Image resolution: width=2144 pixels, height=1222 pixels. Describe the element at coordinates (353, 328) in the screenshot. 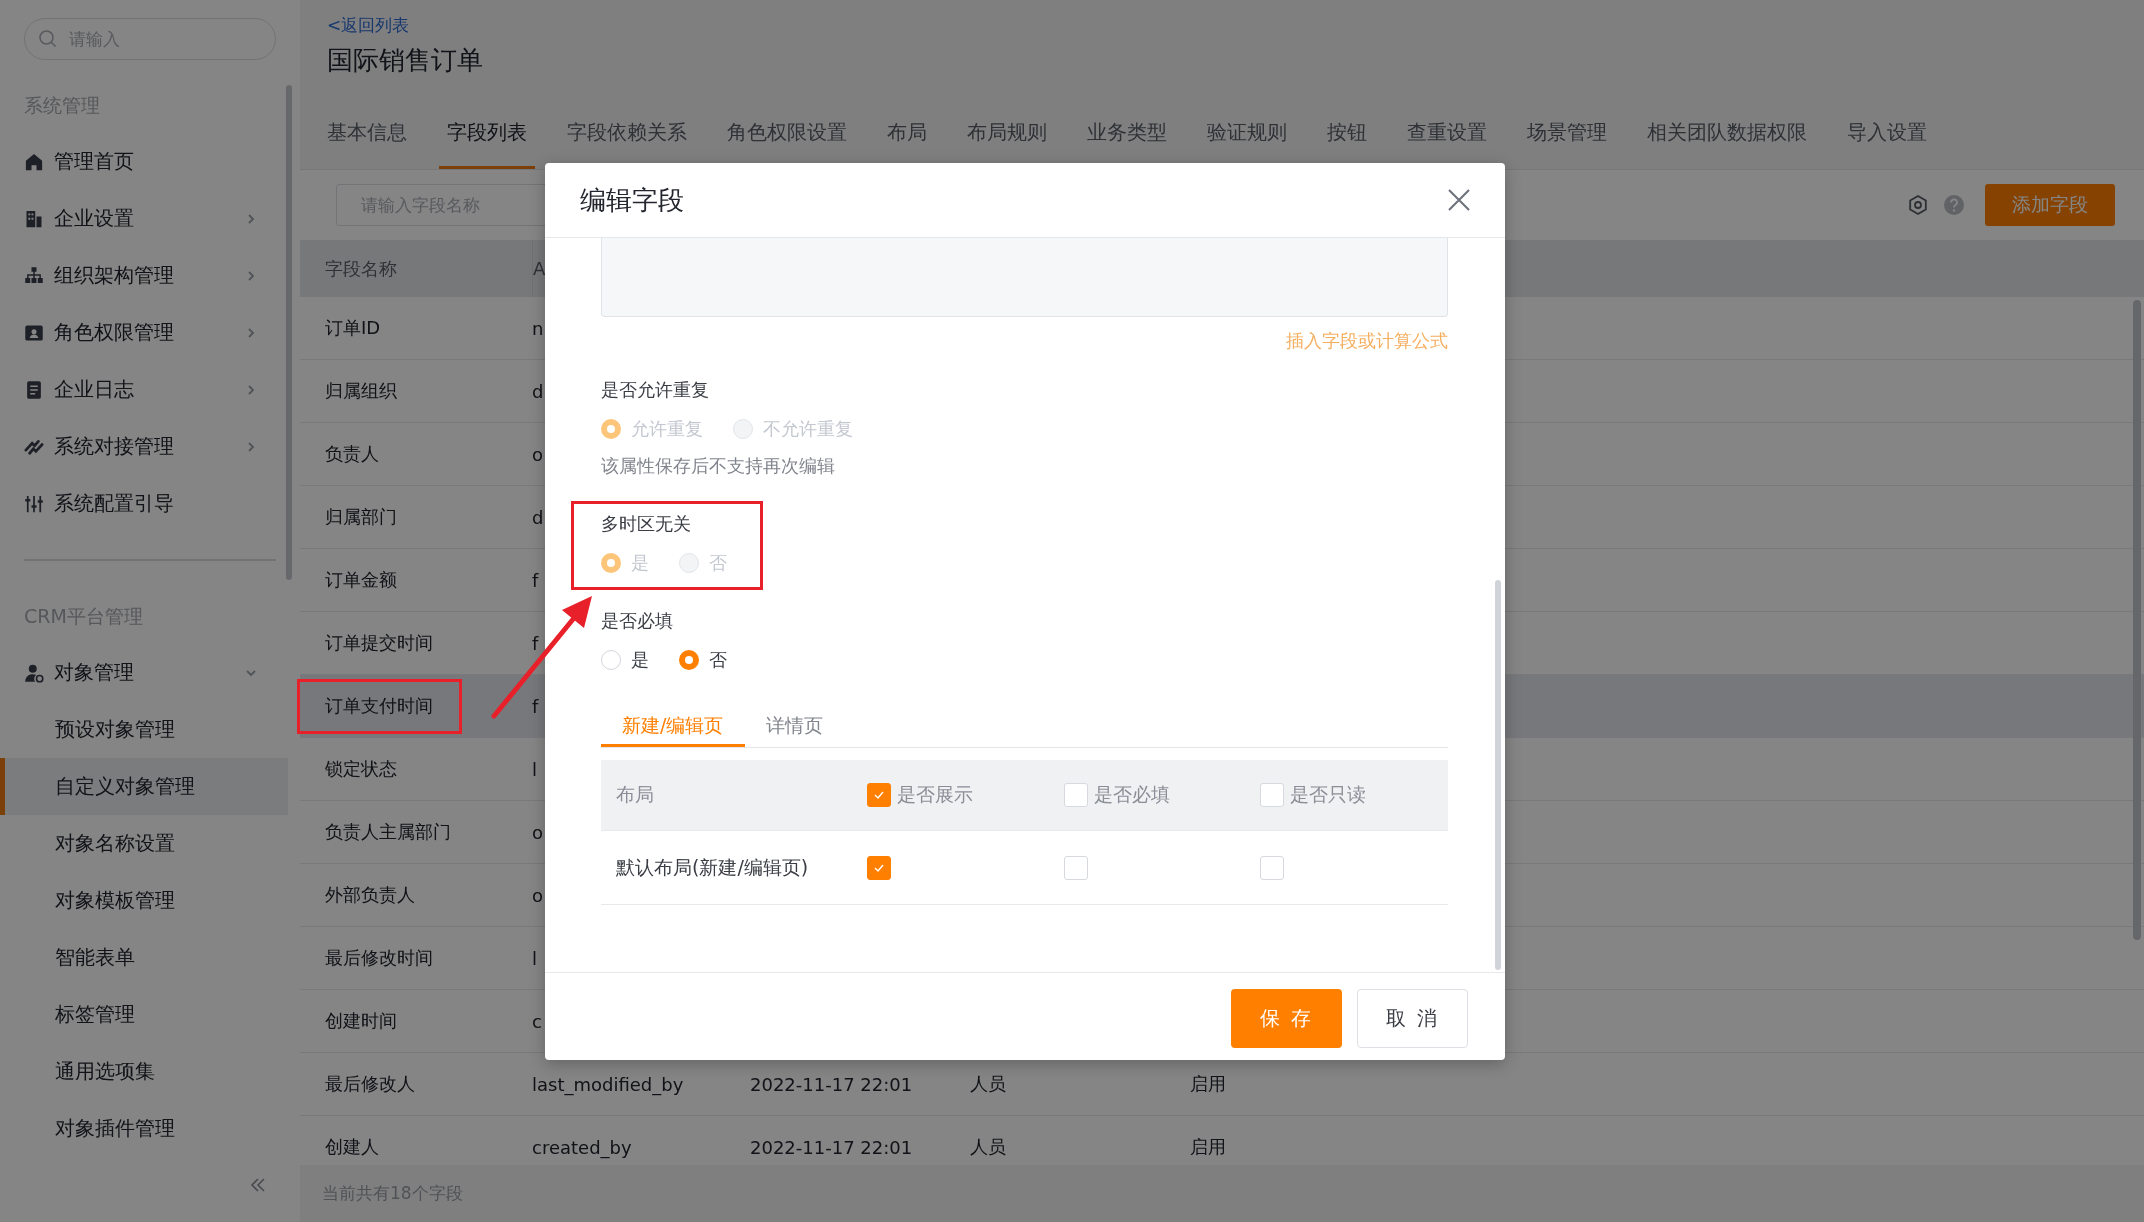

I see `table-cell: 订单ID` at that location.